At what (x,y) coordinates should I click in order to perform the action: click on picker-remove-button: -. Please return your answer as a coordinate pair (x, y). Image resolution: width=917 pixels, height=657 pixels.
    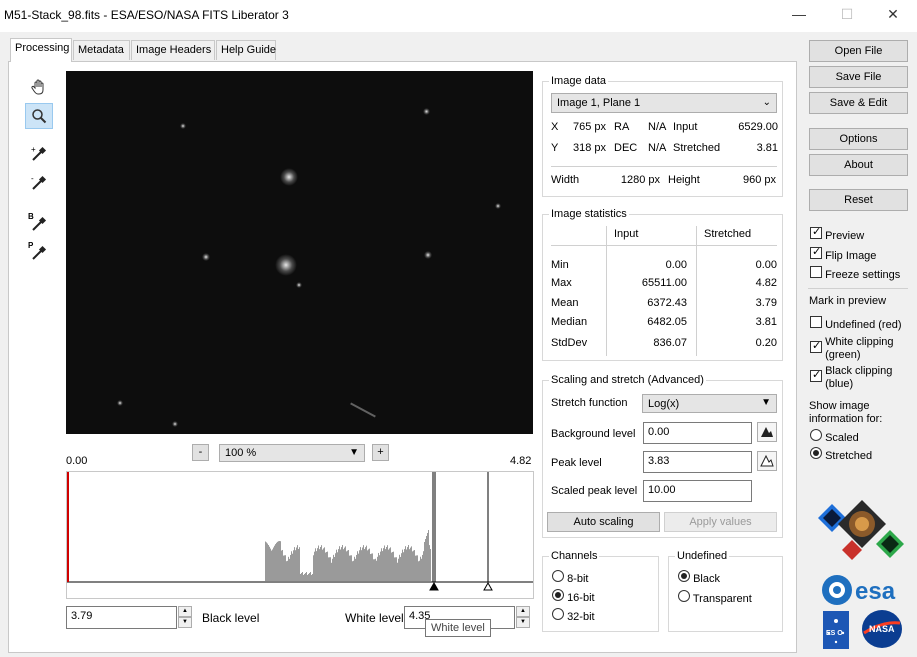
    Looking at the image, I should click on (39, 183).